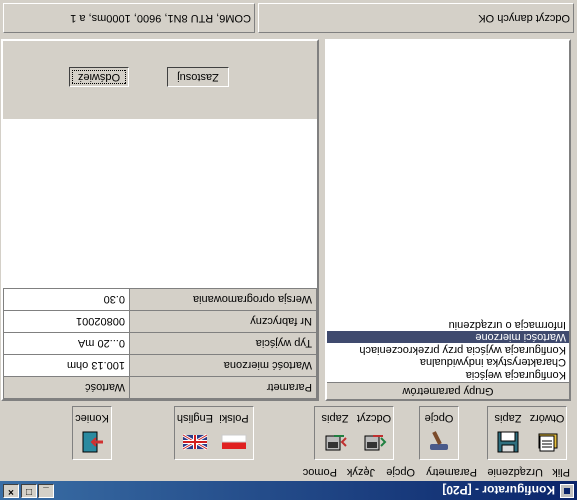 The width and height of the screenshot is (577, 500). I want to click on options-group: Opcje, so click(439, 433).